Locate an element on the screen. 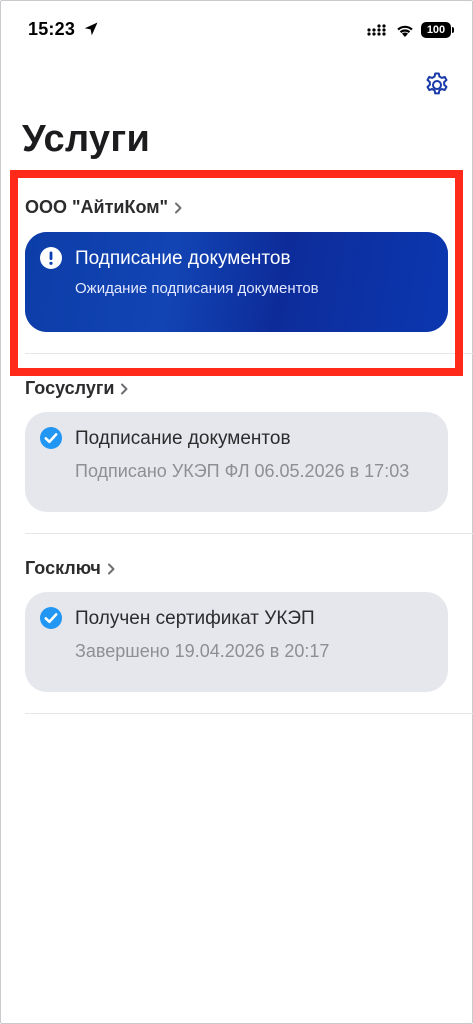 Image resolution: width=473 pixels, height=1024 pixels. status-indicators: 100 is located at coordinates (410, 30).